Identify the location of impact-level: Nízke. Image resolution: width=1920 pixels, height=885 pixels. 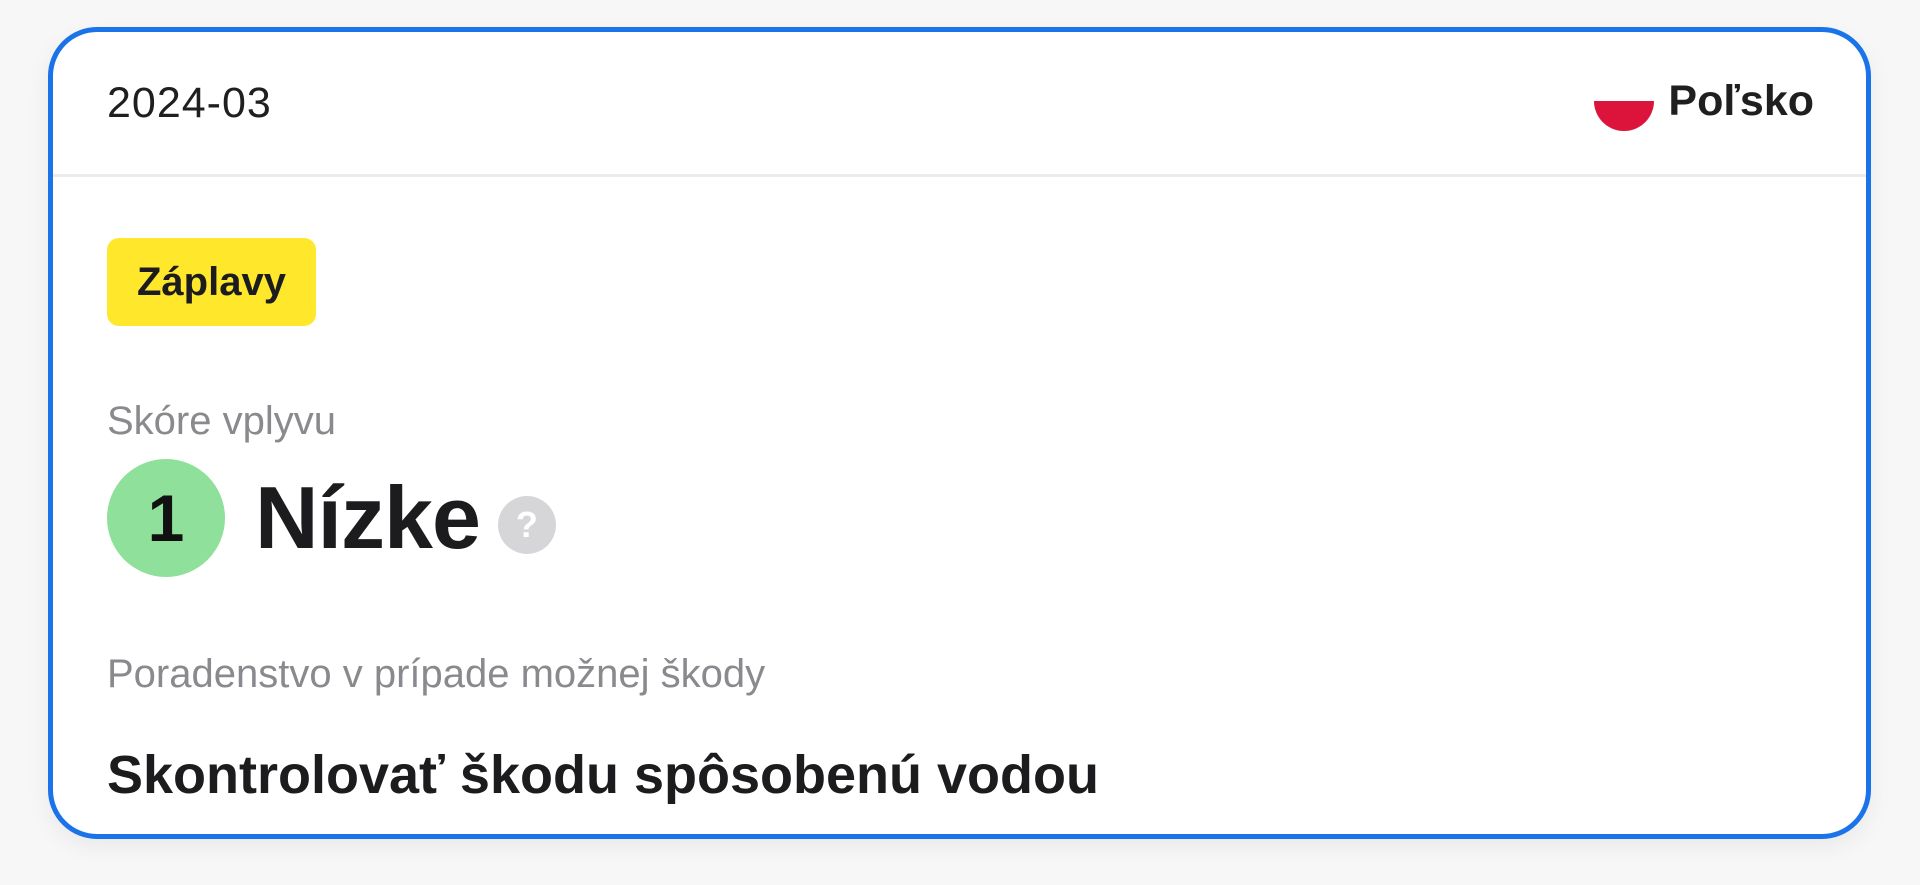
(368, 517).